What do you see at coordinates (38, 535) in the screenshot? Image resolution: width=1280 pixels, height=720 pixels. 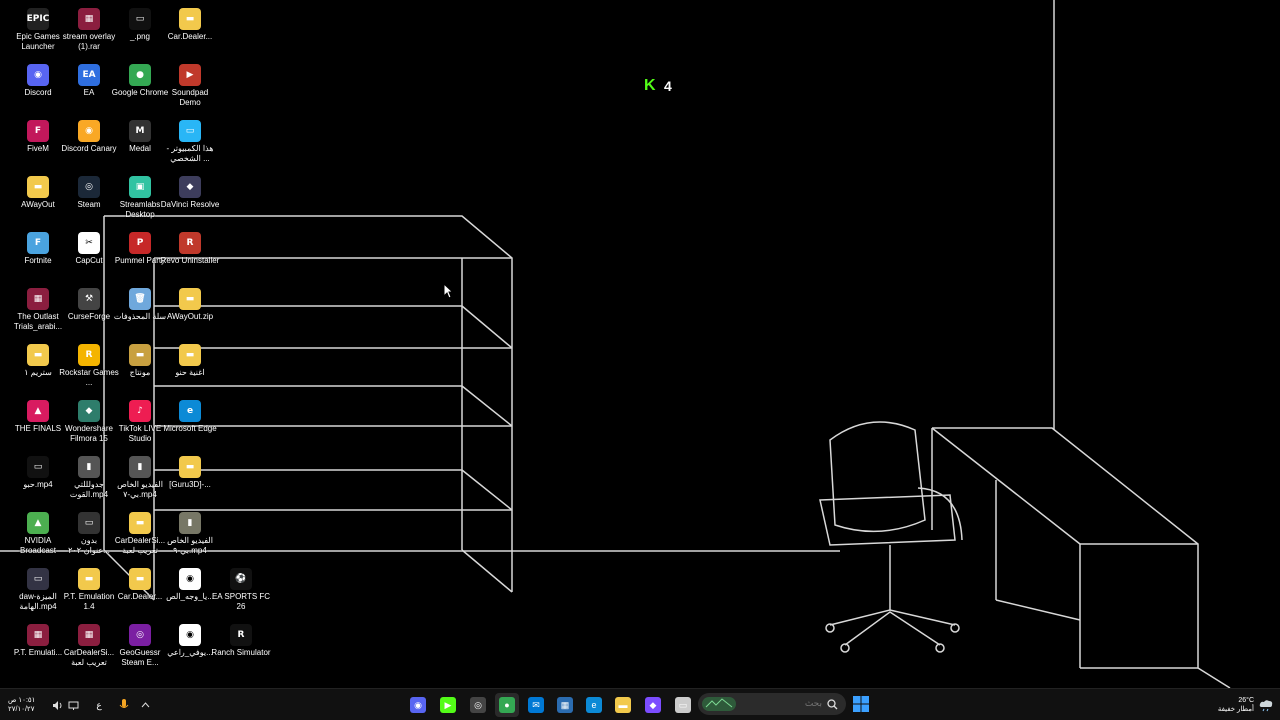 I see `desktop-icon: ▲ NVIDIA Broadcast` at bounding box center [38, 535].